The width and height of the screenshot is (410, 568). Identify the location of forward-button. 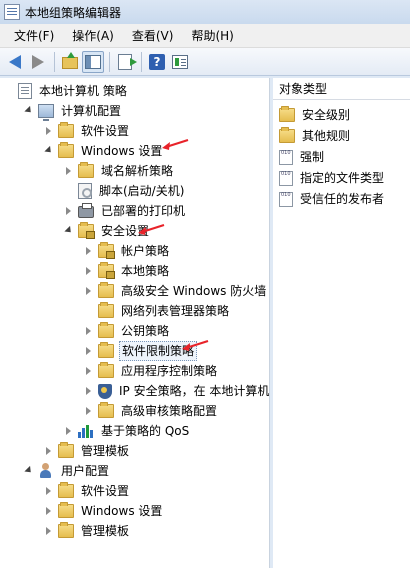
(38, 62).